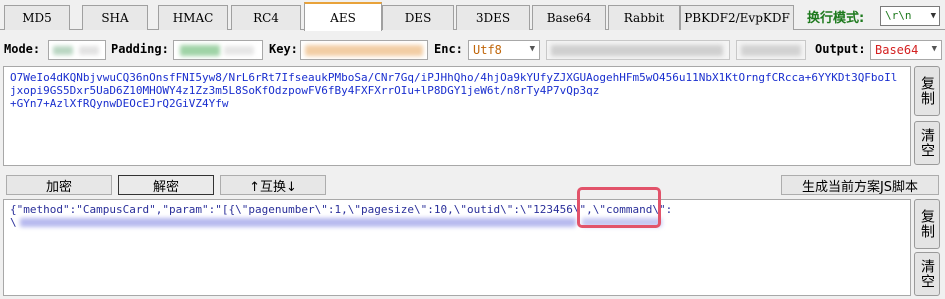  What do you see at coordinates (448, 49) in the screenshot?
I see `enc-label: Enc:` at bounding box center [448, 49].